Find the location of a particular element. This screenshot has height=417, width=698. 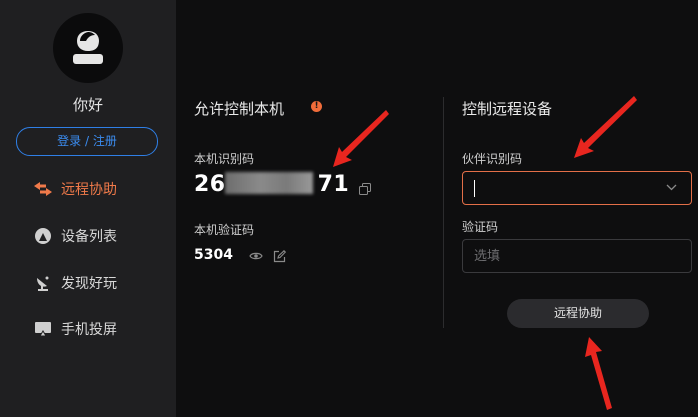

partner-id-label: 伙伴识别码 is located at coordinates (492, 159).